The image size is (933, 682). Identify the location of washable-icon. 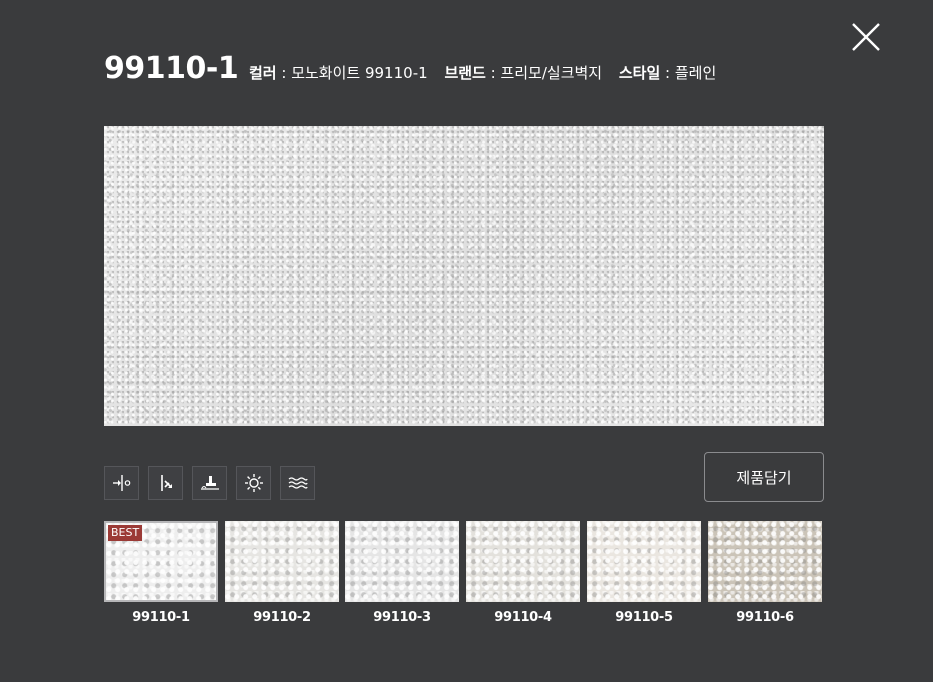
(298, 483).